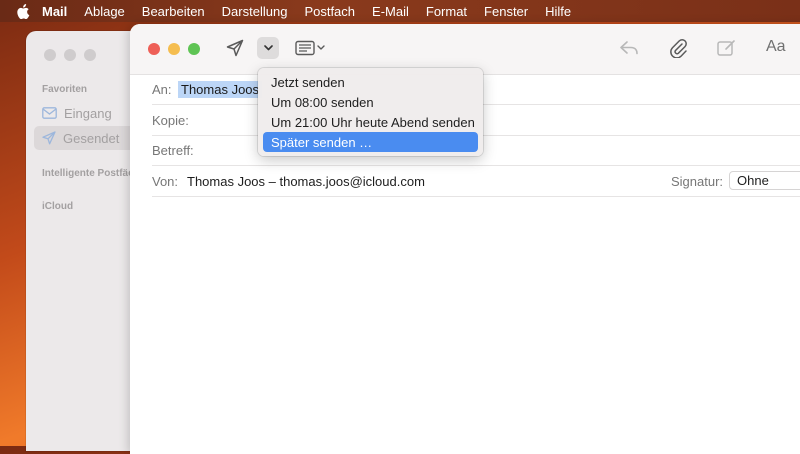  What do you see at coordinates (506, 11) in the screenshot?
I see `menu-fenster: Fenster` at bounding box center [506, 11].